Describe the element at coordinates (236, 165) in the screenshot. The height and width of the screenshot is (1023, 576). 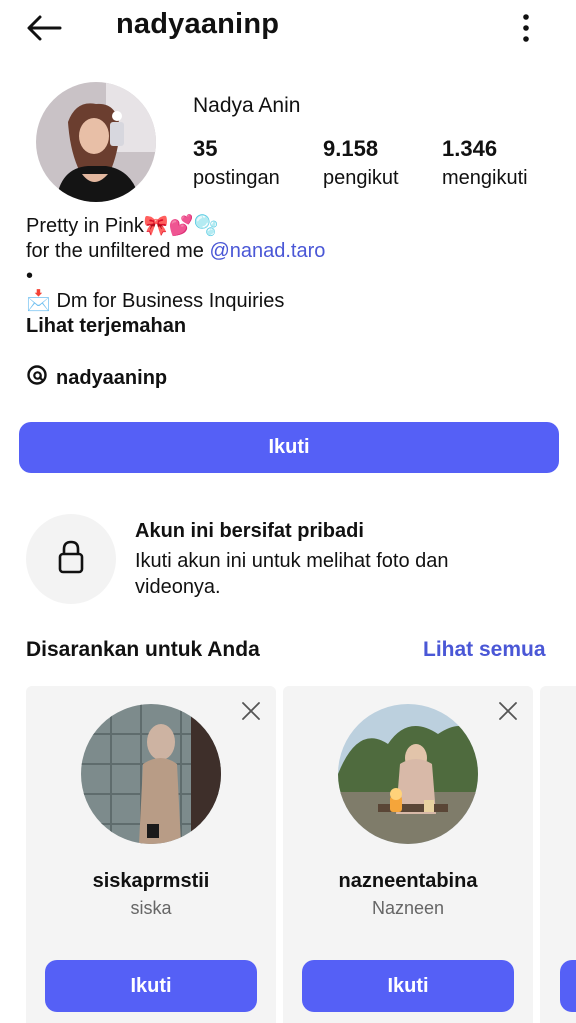
I see `stat-posts: 35 postingan` at that location.